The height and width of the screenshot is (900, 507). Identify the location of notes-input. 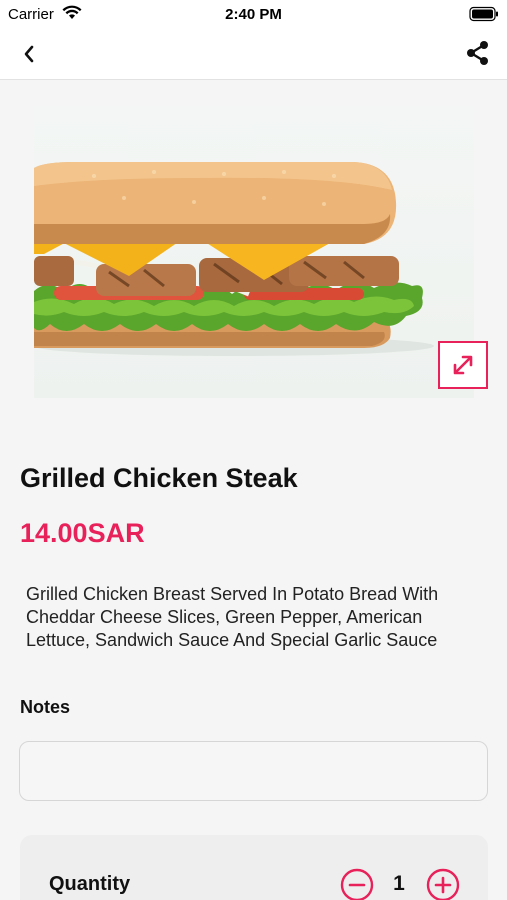
(253, 771).